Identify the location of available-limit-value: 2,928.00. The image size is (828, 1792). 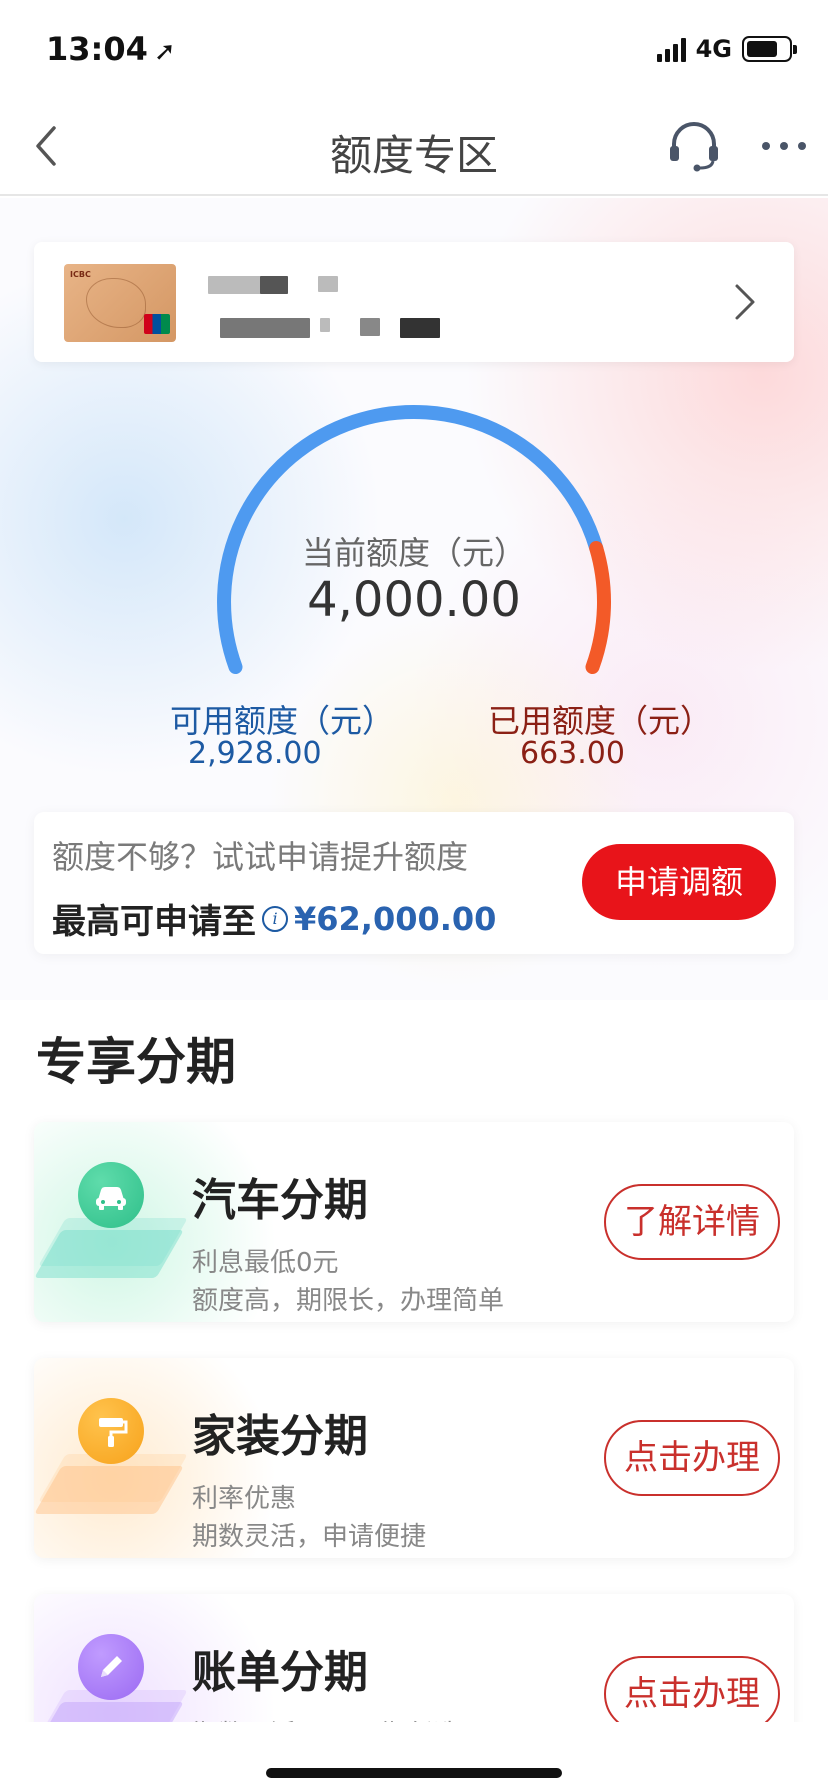
(255, 753).